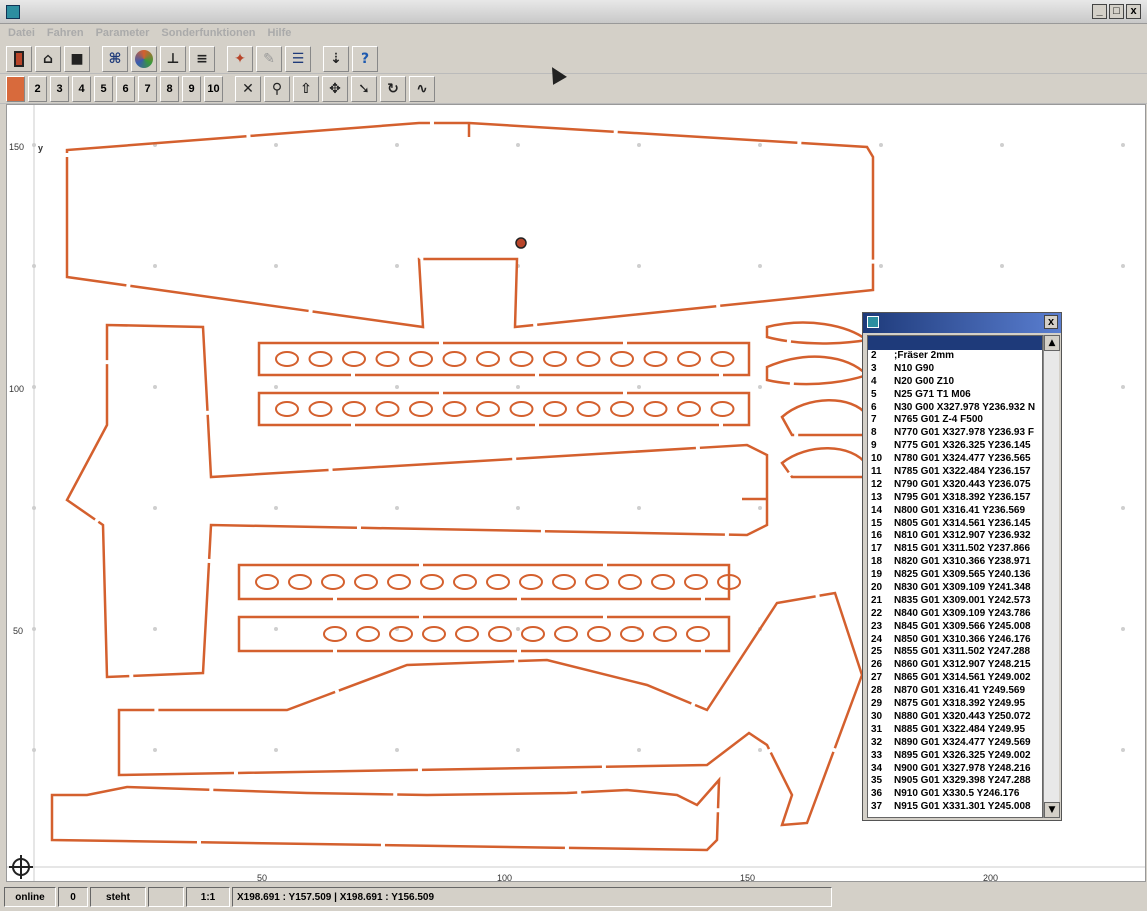 This screenshot has width=1147, height=911. I want to click on nc-line-number: 18, so click(877, 562).